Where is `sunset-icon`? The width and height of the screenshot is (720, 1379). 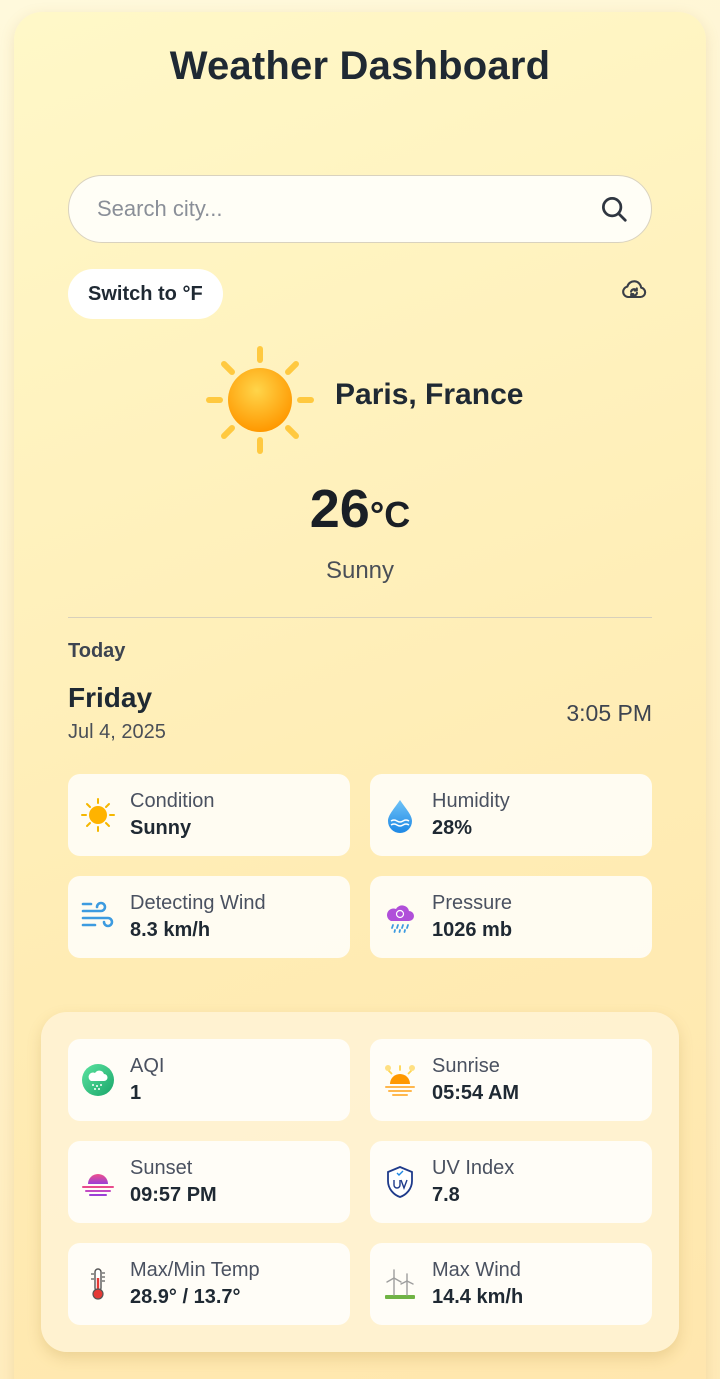
sunset-icon is located at coordinates (98, 1185).